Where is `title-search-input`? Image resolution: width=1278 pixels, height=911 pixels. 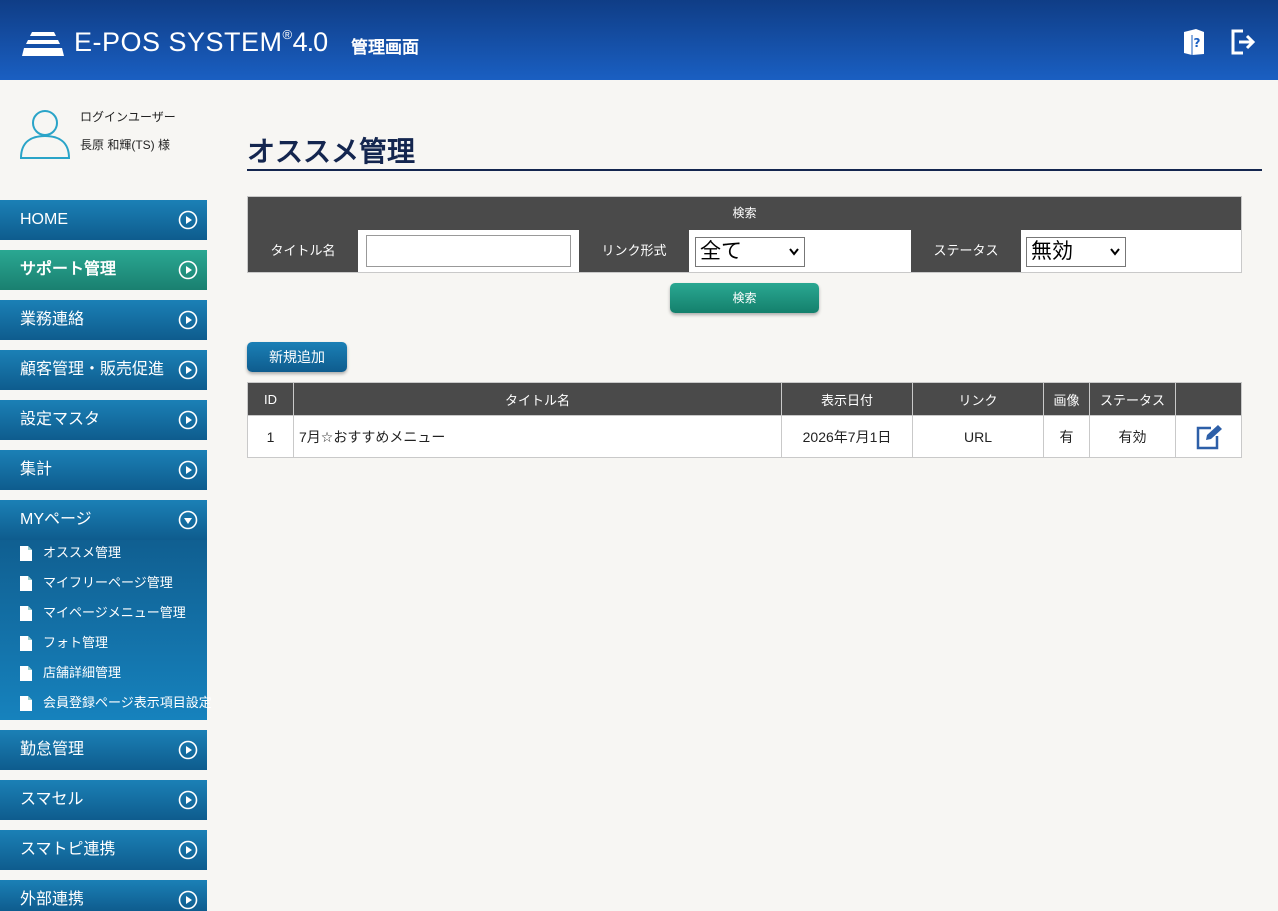
title-search-input is located at coordinates (468, 251).